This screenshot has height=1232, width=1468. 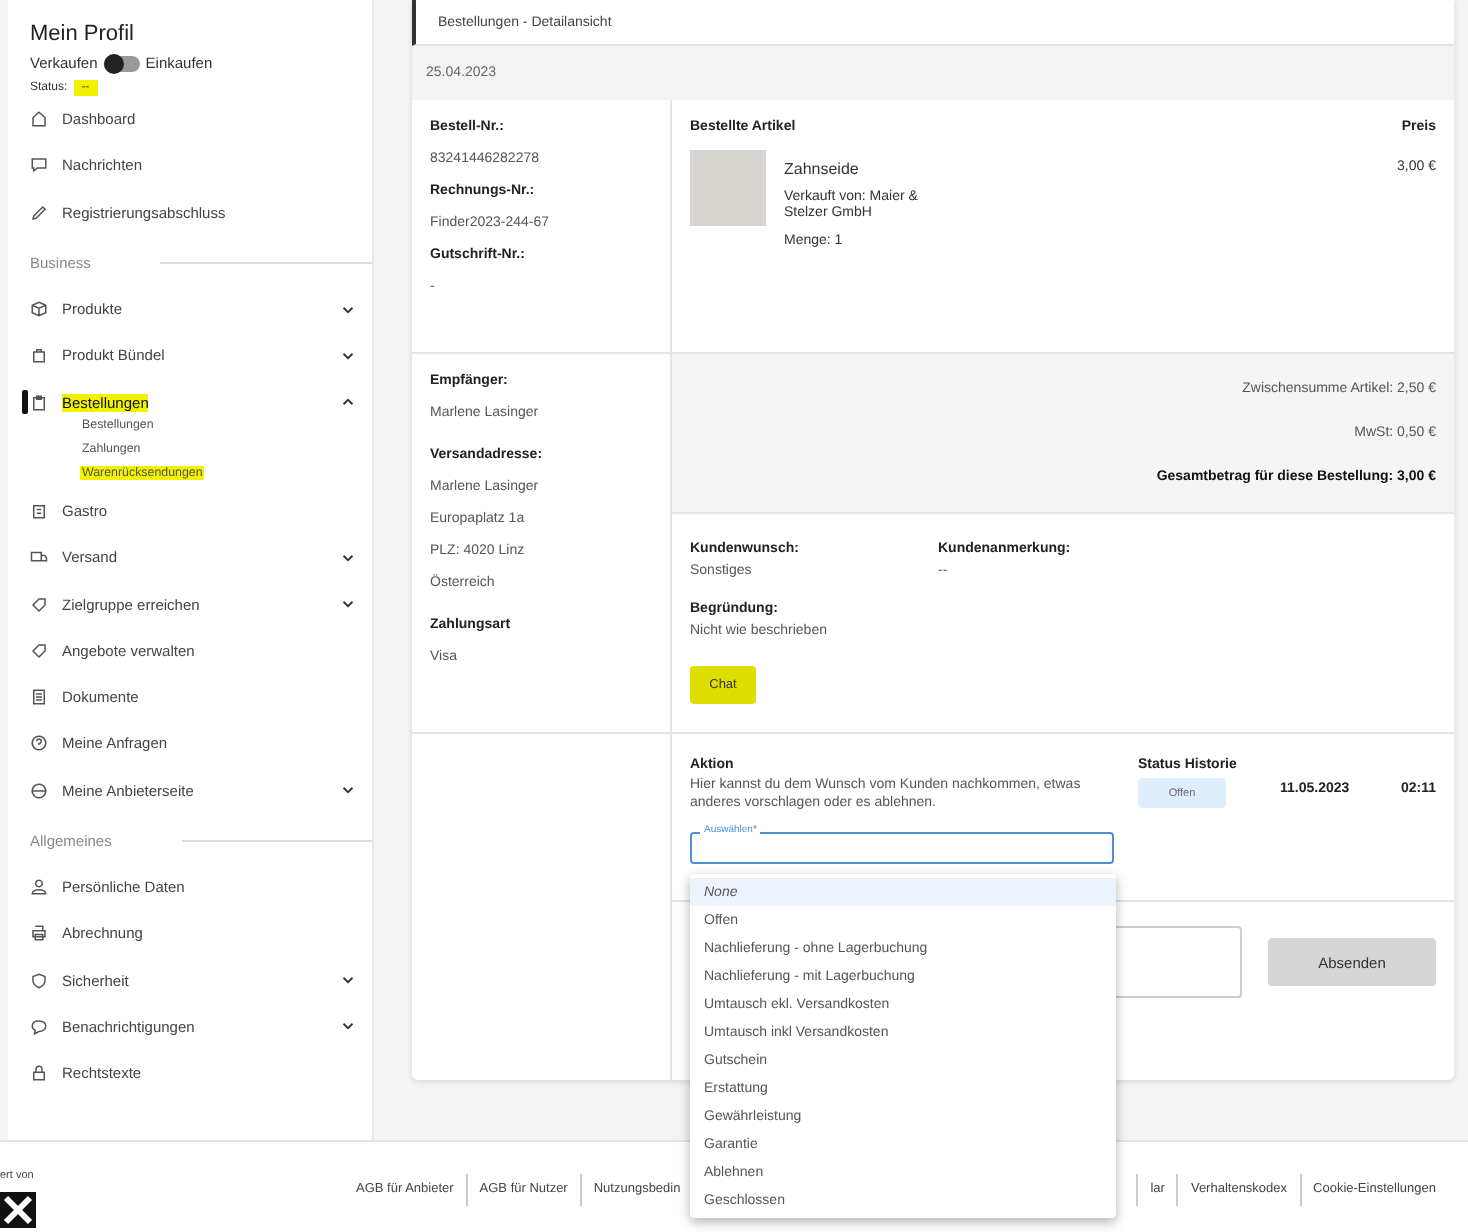 What do you see at coordinates (39, 355) in the screenshot?
I see `bag-icon` at bounding box center [39, 355].